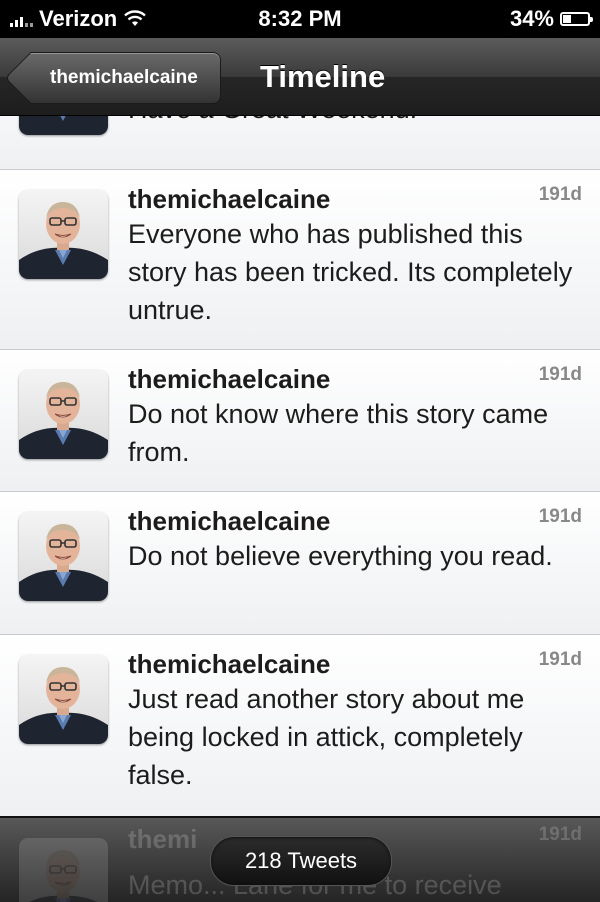  What do you see at coordinates (300, 143) in the screenshot?
I see `list-item: Have a Great Weekend.` at bounding box center [300, 143].